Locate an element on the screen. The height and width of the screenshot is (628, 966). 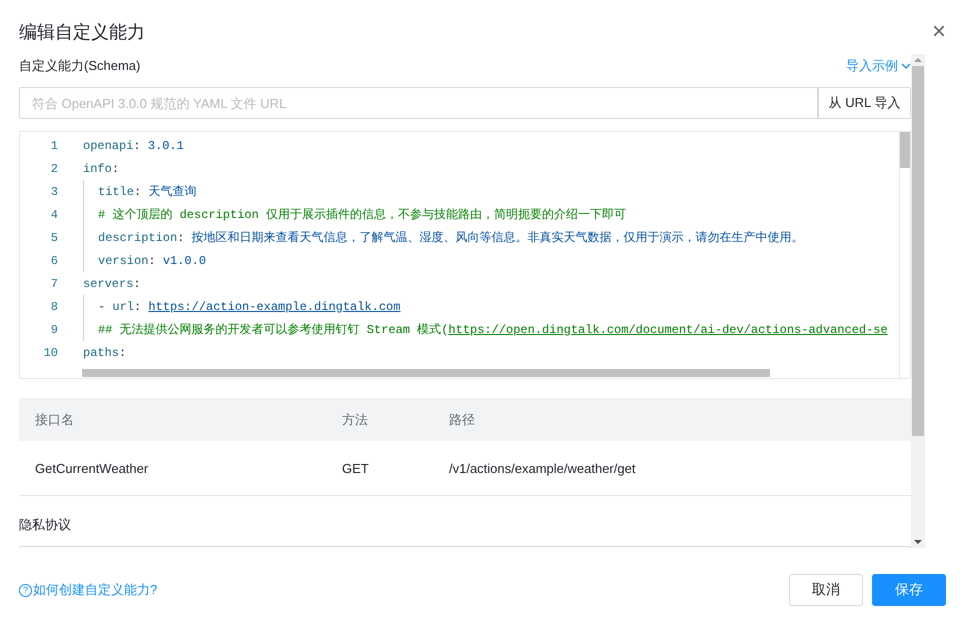
dialog-title: 编辑自定义能力 is located at coordinates (82, 32).